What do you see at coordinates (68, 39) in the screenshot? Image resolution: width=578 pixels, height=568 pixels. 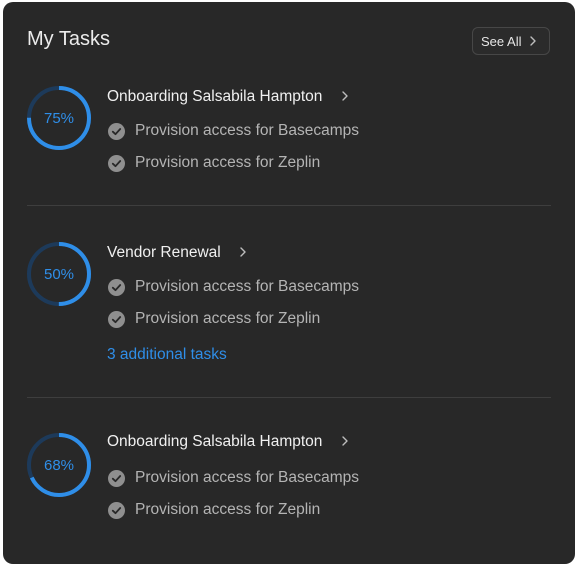 I see `card-title: My Tasks` at bounding box center [68, 39].